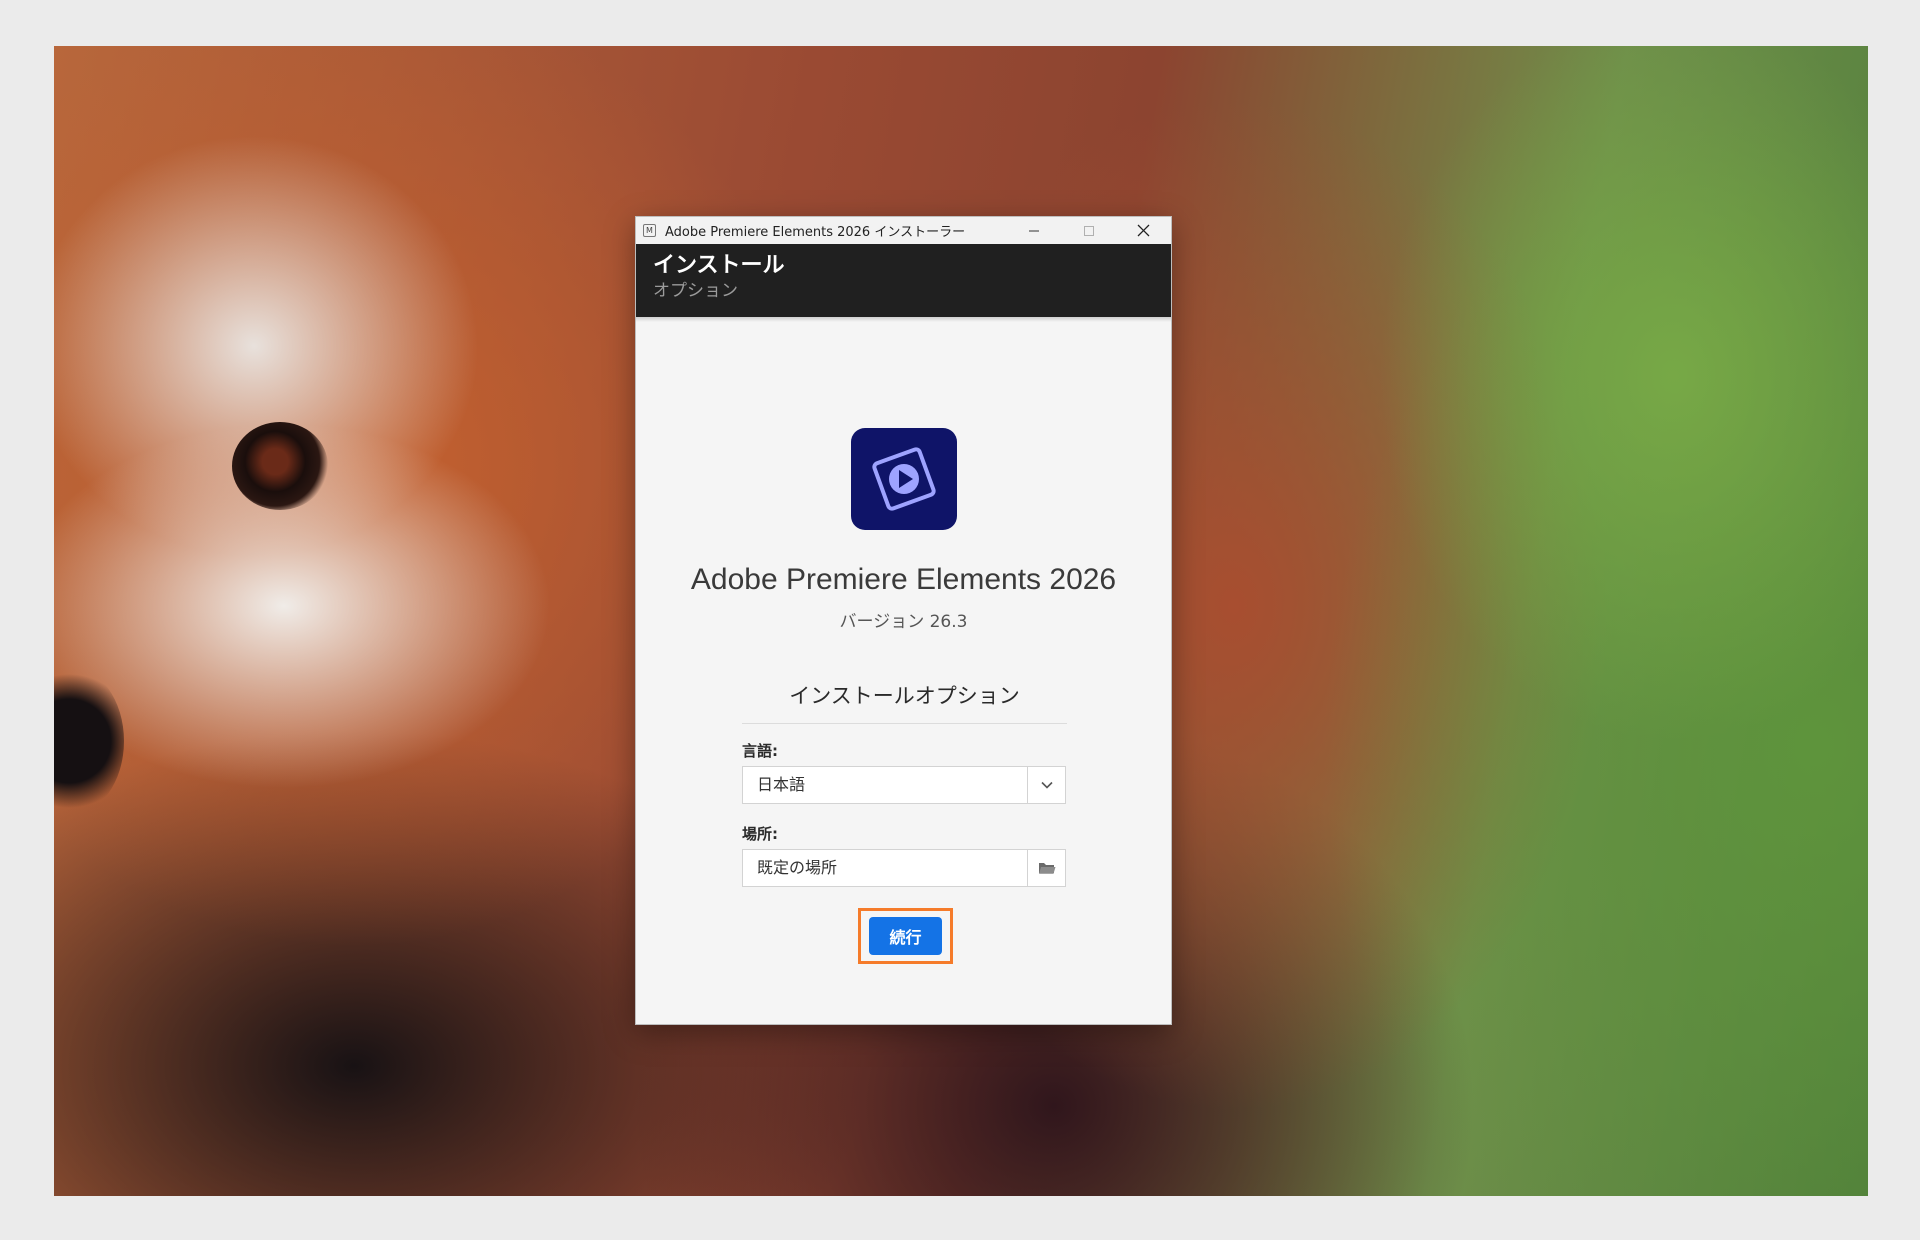  I want to click on continue-button: 続行, so click(905, 936).